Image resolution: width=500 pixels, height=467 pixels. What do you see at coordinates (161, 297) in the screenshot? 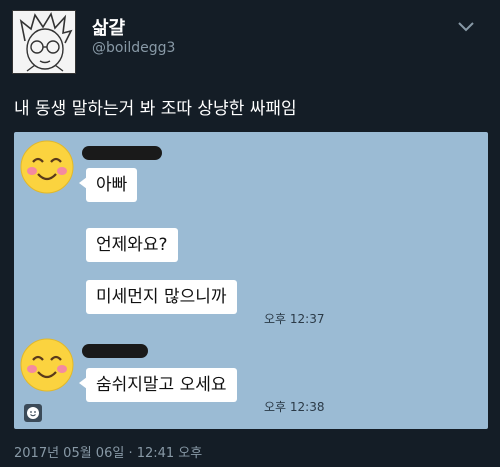
I see `message-bubble: 미세먼지 많으니까` at bounding box center [161, 297].